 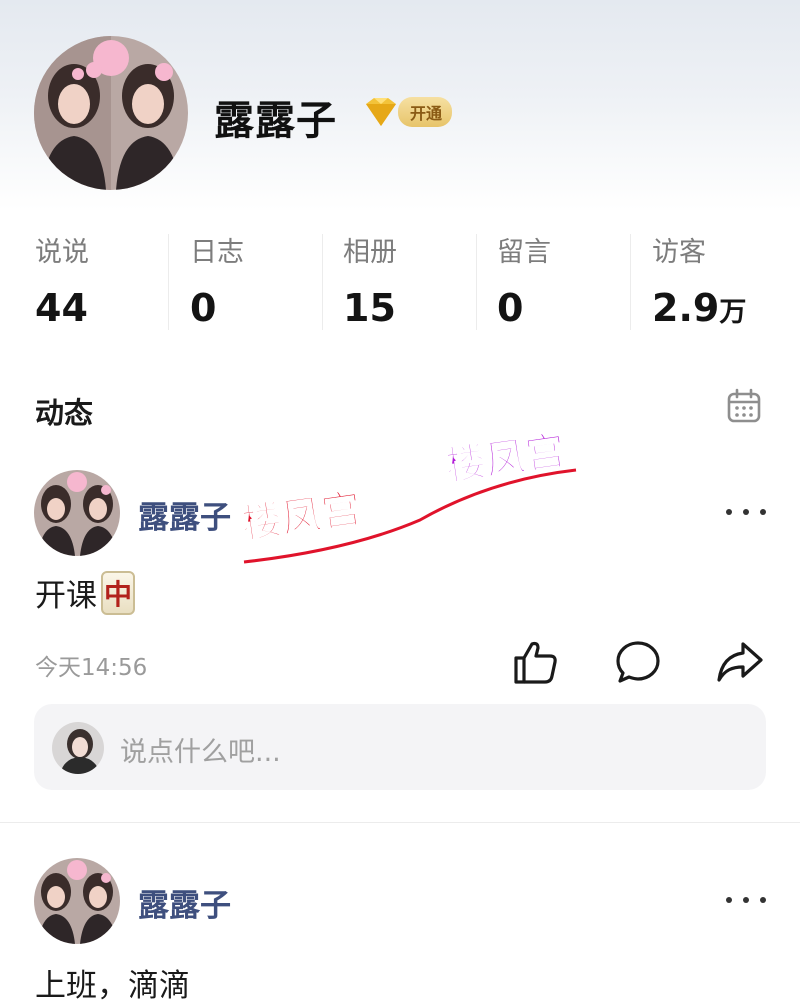 I want to click on post-content: 开课 中, so click(x=85, y=592).